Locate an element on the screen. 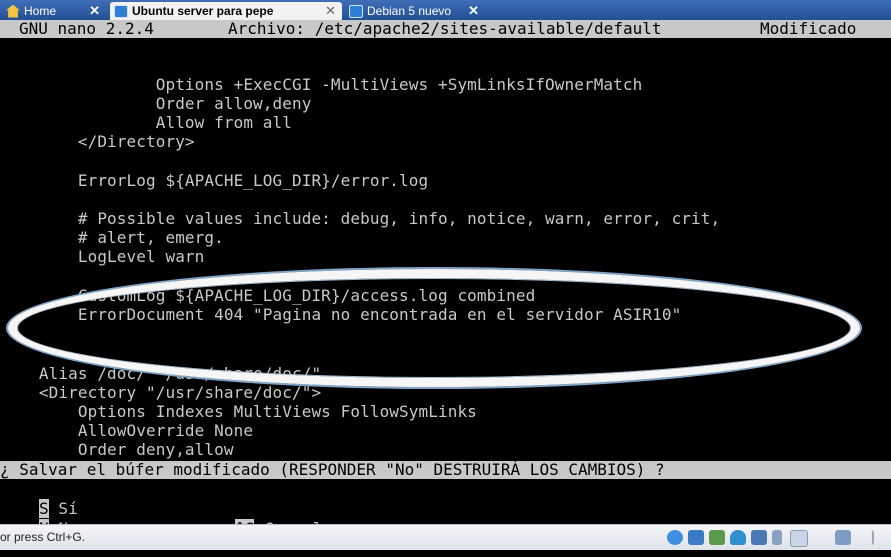  display-icon is located at coordinates (799, 538).